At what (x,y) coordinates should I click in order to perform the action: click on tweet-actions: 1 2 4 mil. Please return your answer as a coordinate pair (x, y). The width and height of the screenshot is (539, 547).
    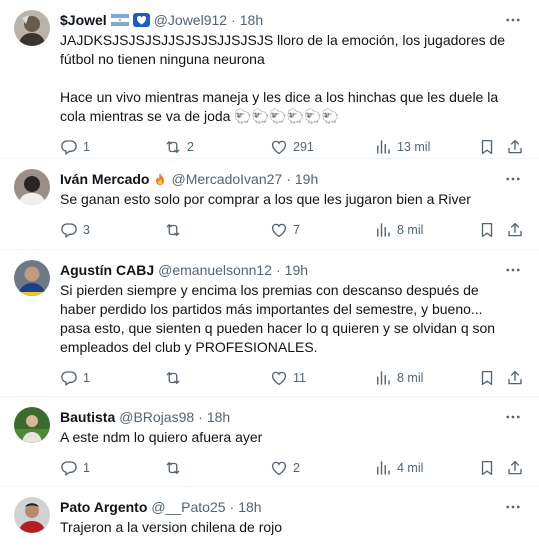
    Looking at the image, I should click on (293, 469).